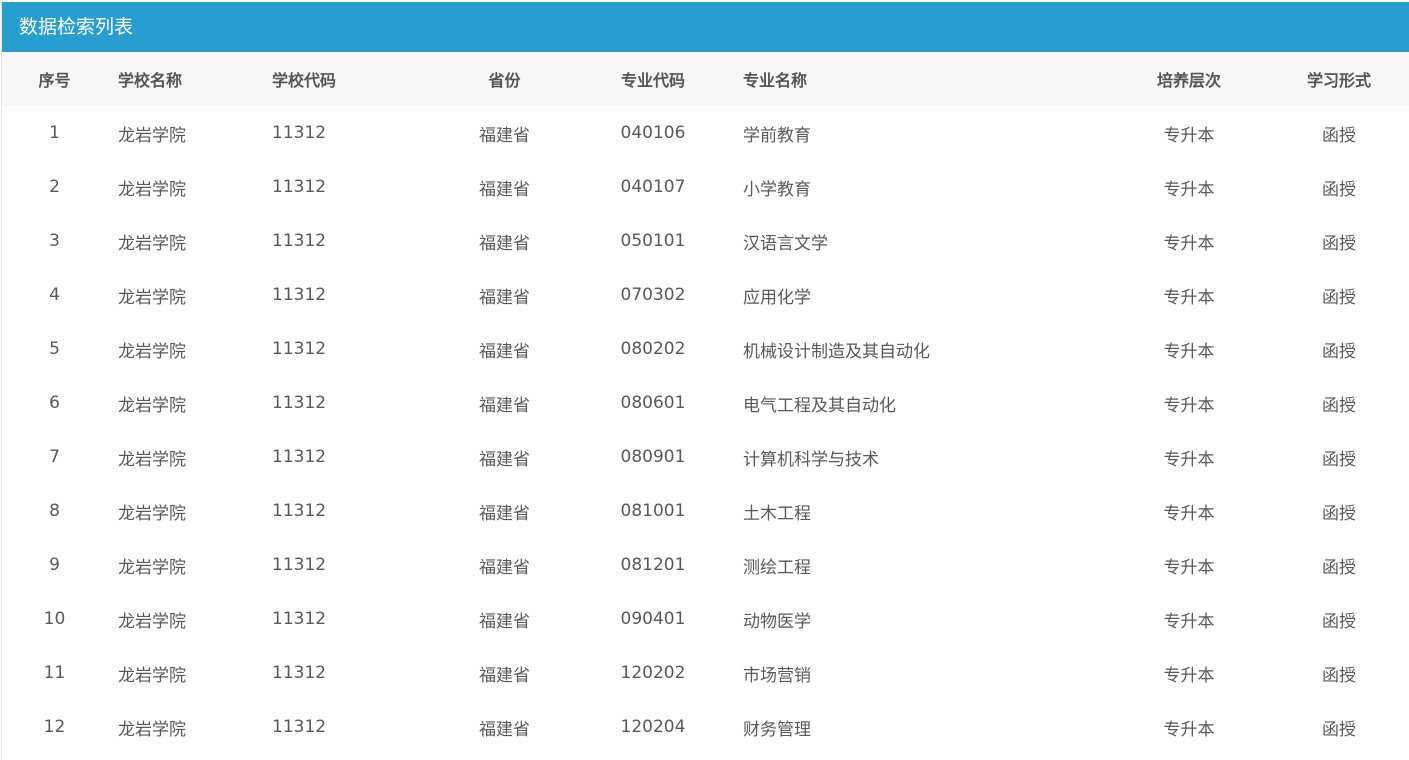 The height and width of the screenshot is (760, 1409). Describe the element at coordinates (705, 187) in the screenshot. I see `table-row: 2 龙岩学院 11312 福建省 040107 小学教育 专升本 函授` at that location.